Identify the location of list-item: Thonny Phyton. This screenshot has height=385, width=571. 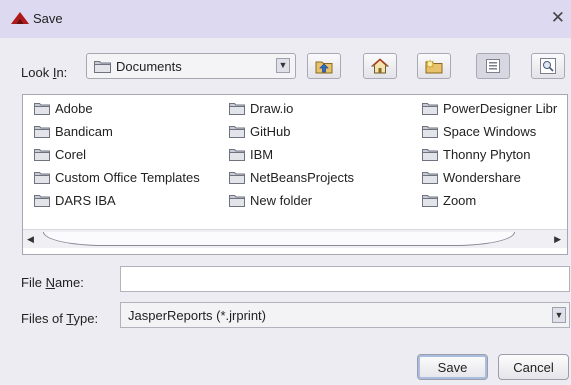
(476, 154).